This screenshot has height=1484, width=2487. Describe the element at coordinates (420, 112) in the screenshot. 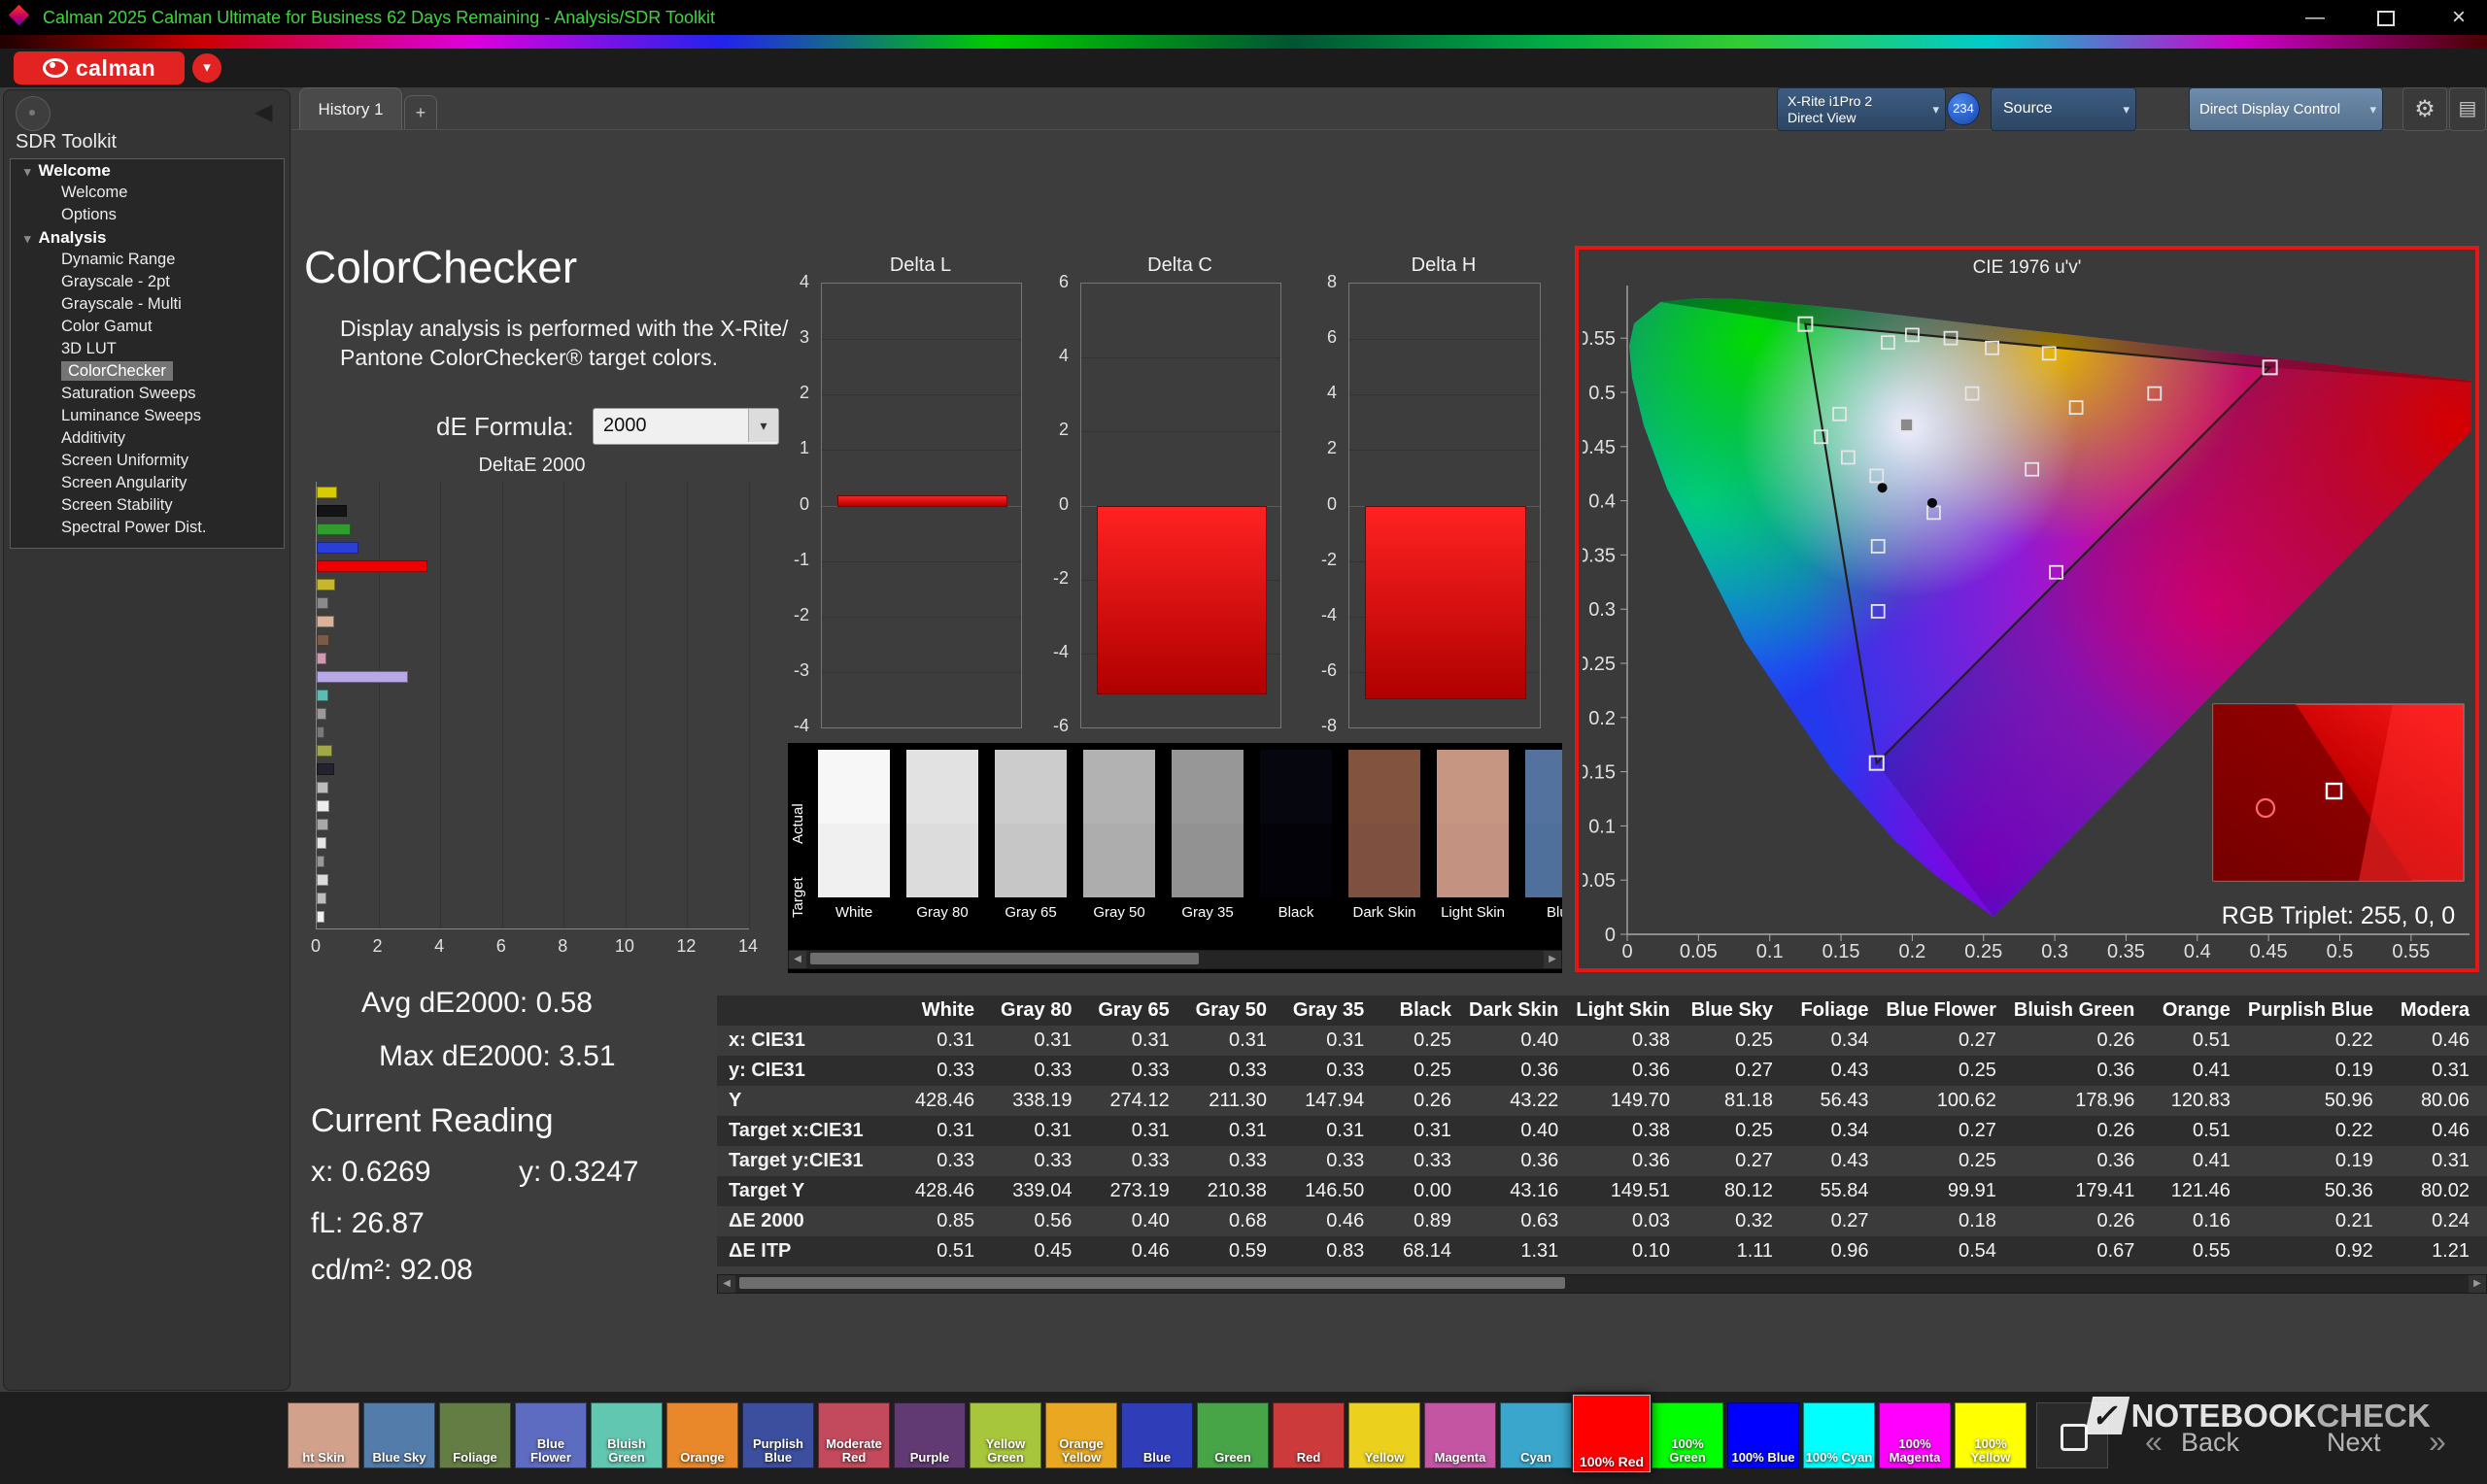

I see `add-tab-button: +` at that location.